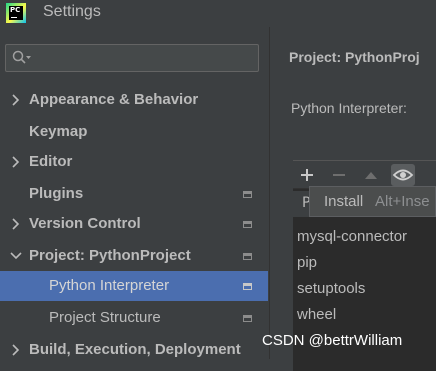 Image resolution: width=436 pixels, height=371 pixels. What do you see at coordinates (307, 262) in the screenshot?
I see `package-row: pip` at bounding box center [307, 262].